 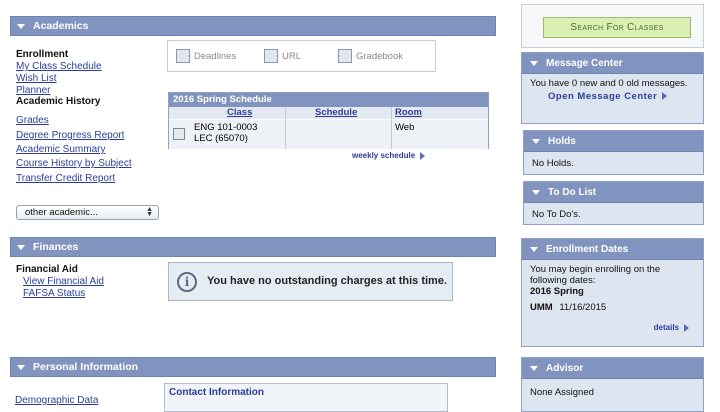 I want to click on room-column-header: Room, so click(x=408, y=112).